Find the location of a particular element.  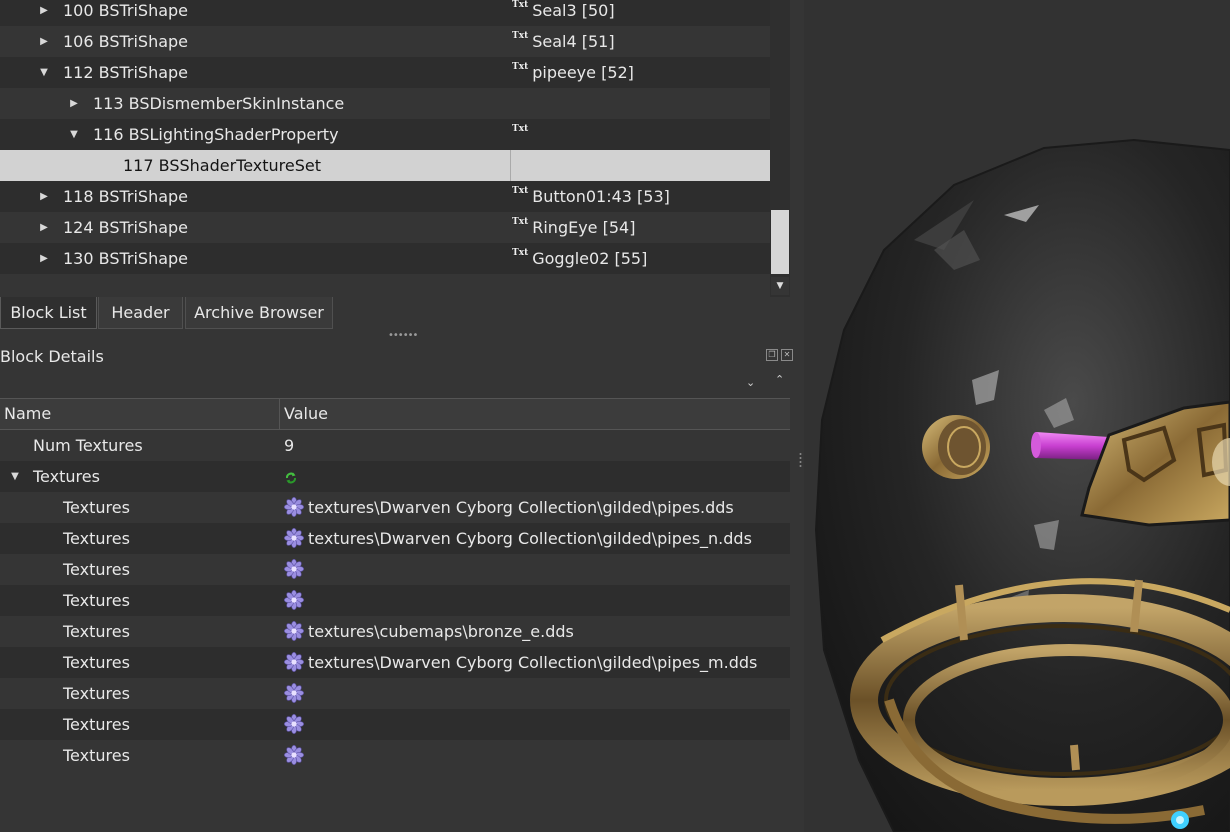

collapse-all-icon: ⌄ is located at coordinates (750, 382).